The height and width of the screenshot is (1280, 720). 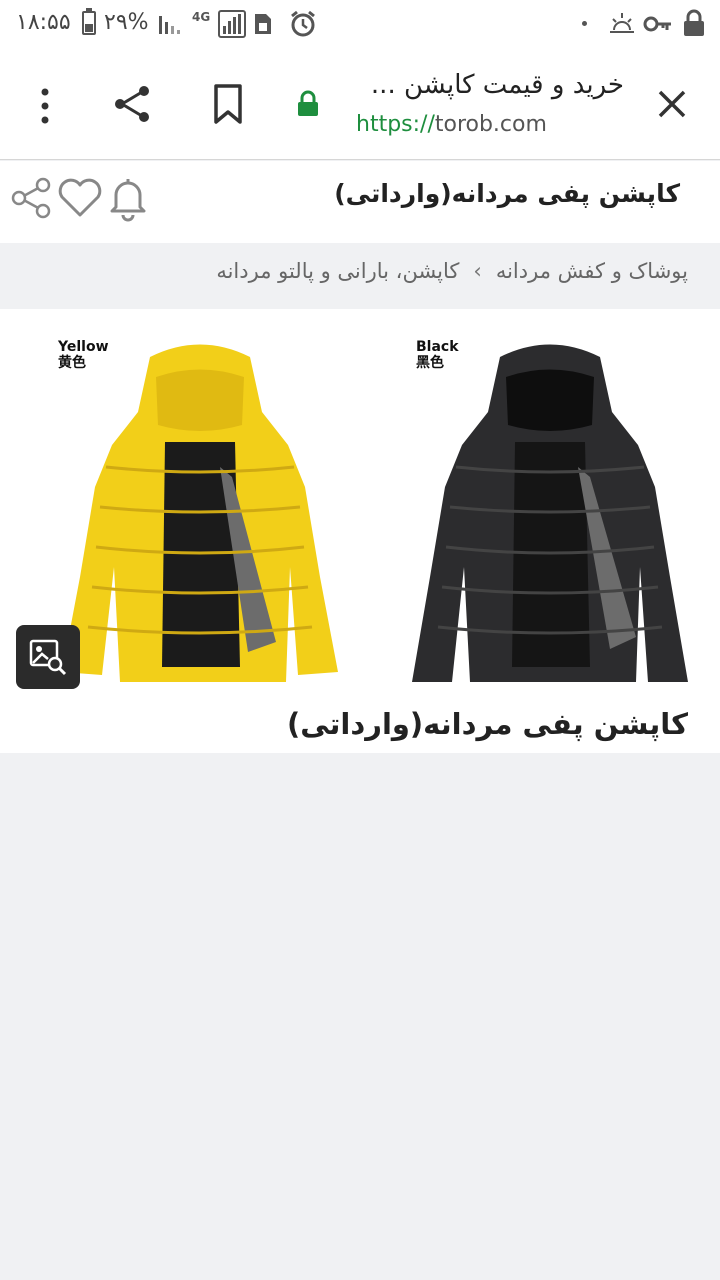 I want to click on page-title: کاپشن پفی مردانه(وارداتی), so click(x=507, y=193).